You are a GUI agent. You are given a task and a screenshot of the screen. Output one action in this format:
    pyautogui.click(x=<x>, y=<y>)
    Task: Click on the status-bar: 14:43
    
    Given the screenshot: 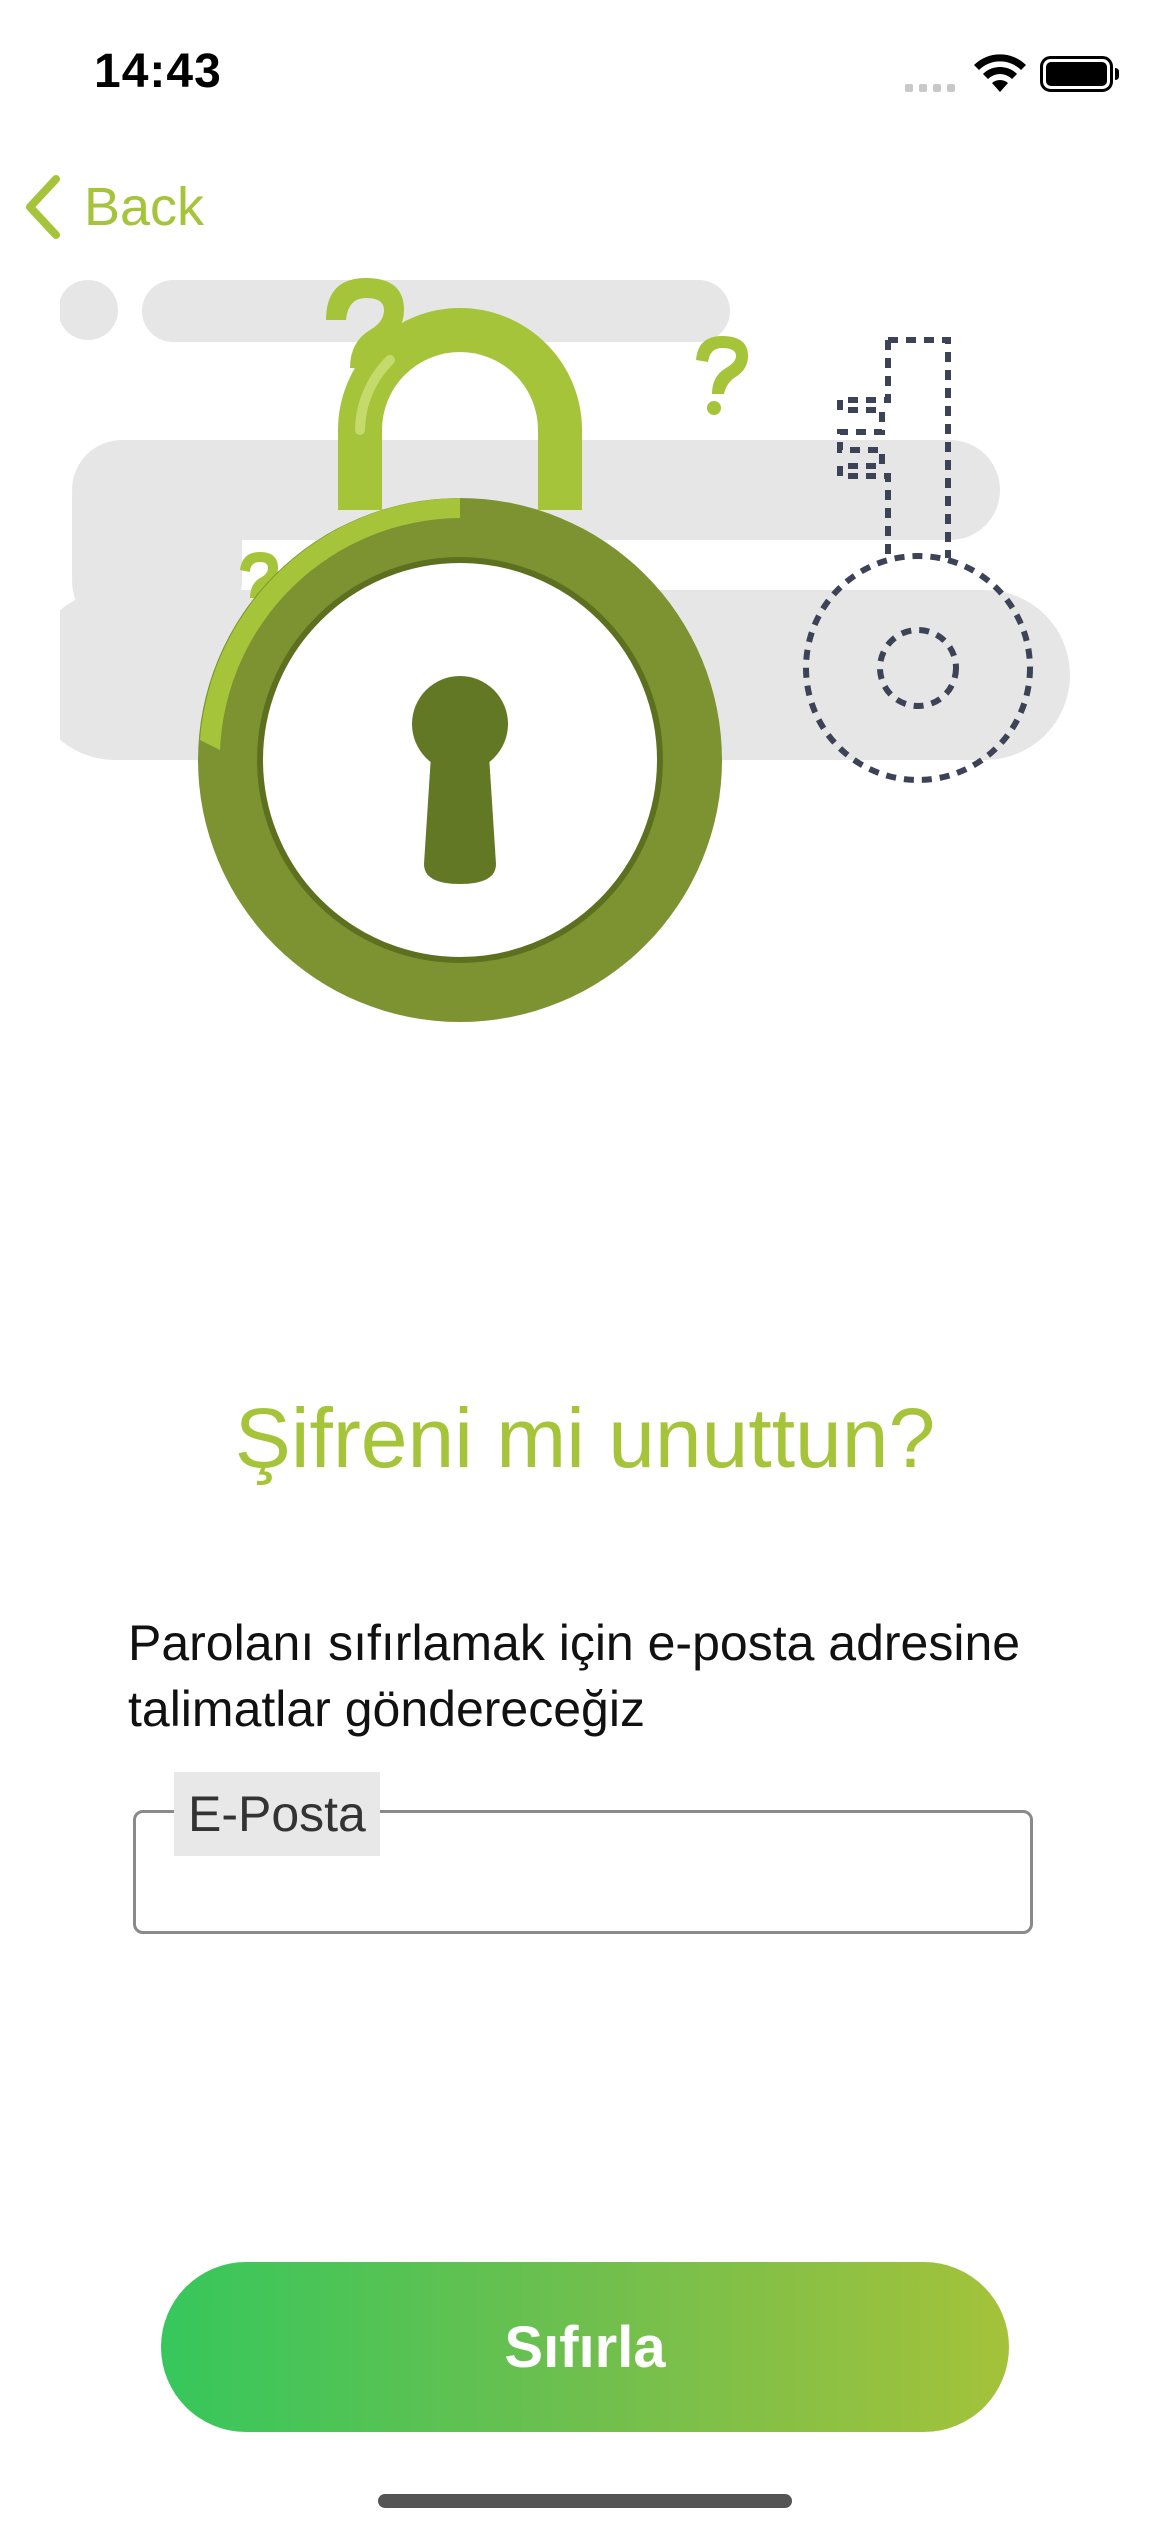 What is the action you would take?
    pyautogui.click(x=585, y=75)
    